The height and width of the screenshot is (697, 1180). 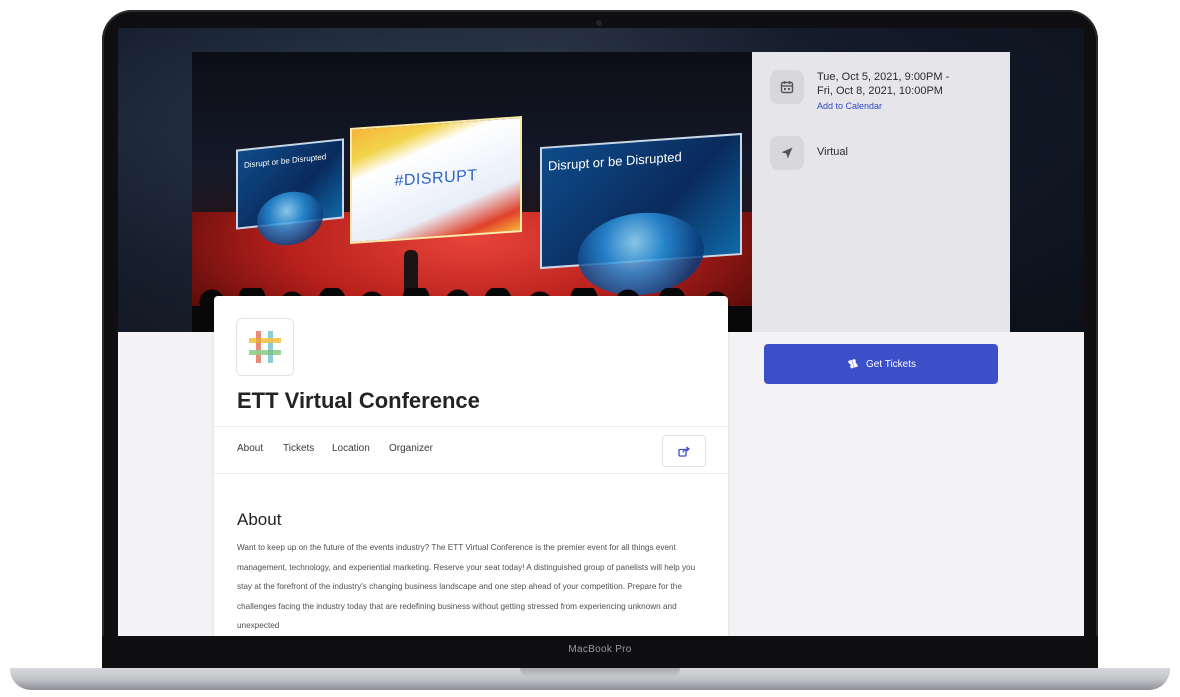 What do you see at coordinates (590, 679) in the screenshot?
I see `laptop-base` at bounding box center [590, 679].